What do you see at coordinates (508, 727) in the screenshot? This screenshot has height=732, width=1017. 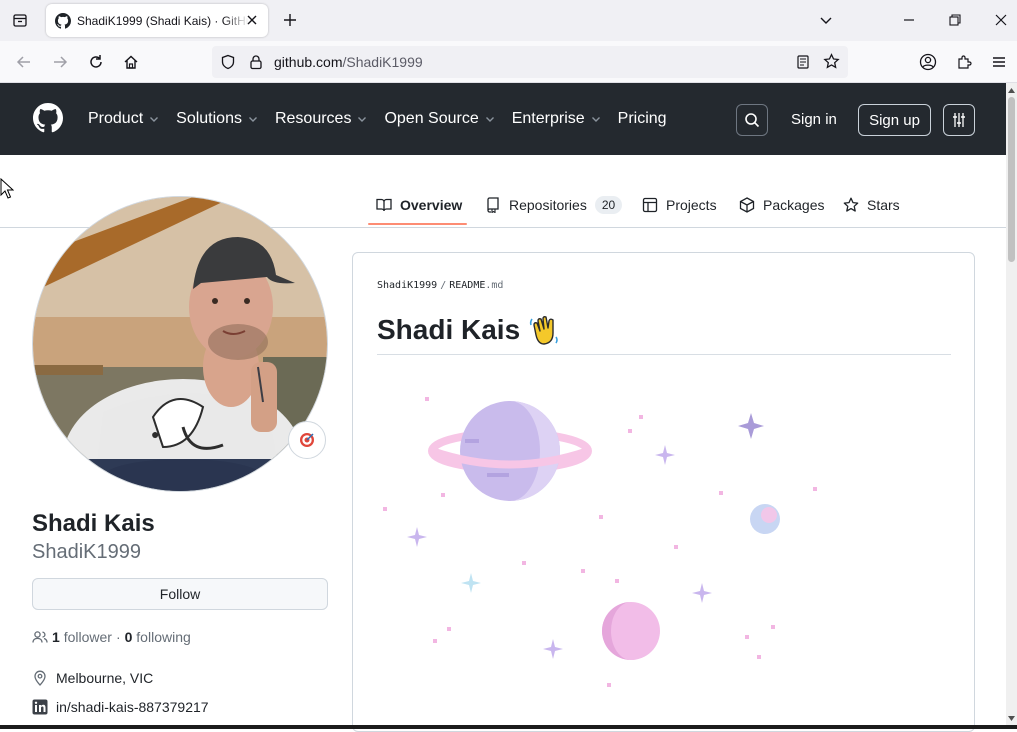 I see `taskbar-edge` at bounding box center [508, 727].